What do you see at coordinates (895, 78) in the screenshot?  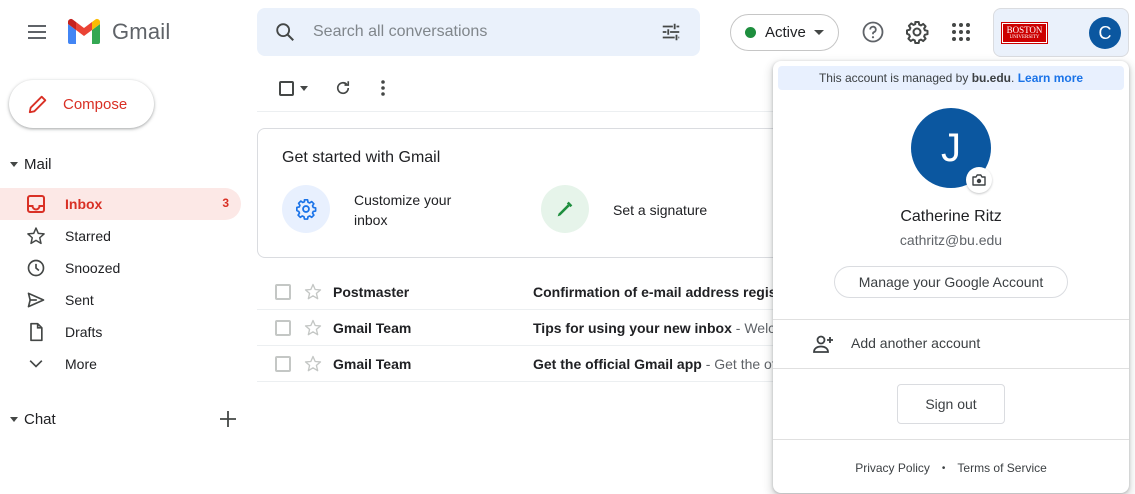 I see `managed-prefix: This account is managed by` at bounding box center [895, 78].